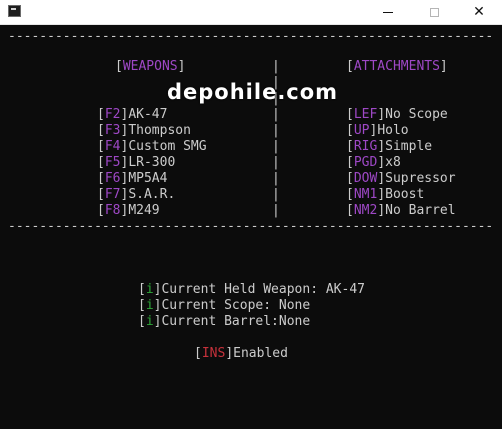  I want to click on status-line: [i]Current Scope: None, so click(224, 306).